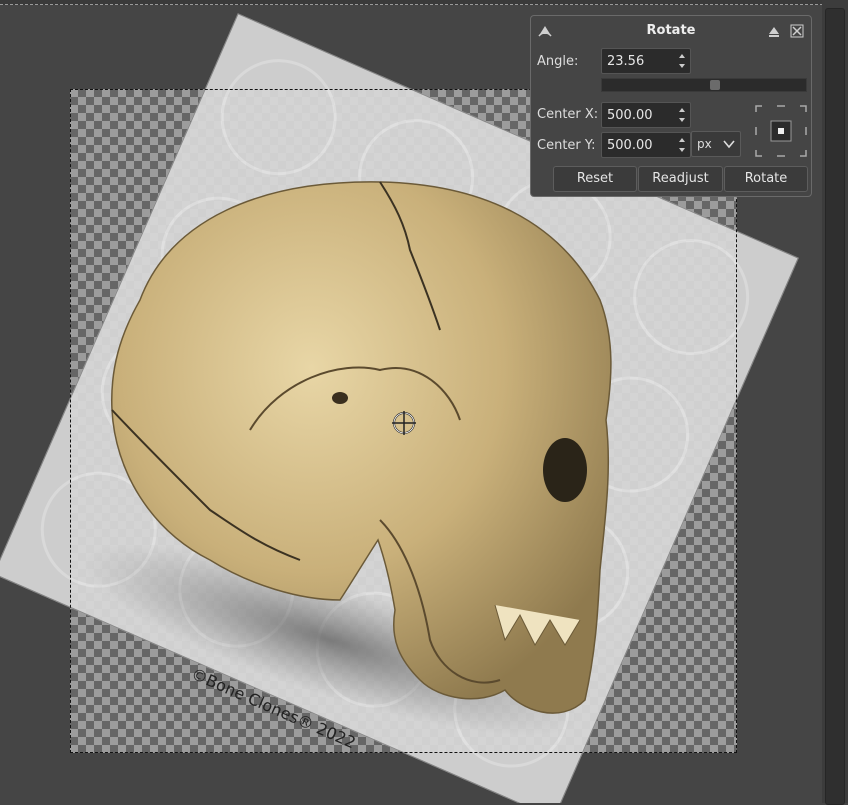 The width and height of the screenshot is (848, 805). Describe the element at coordinates (704, 144) in the screenshot. I see `unit-value: px` at that location.